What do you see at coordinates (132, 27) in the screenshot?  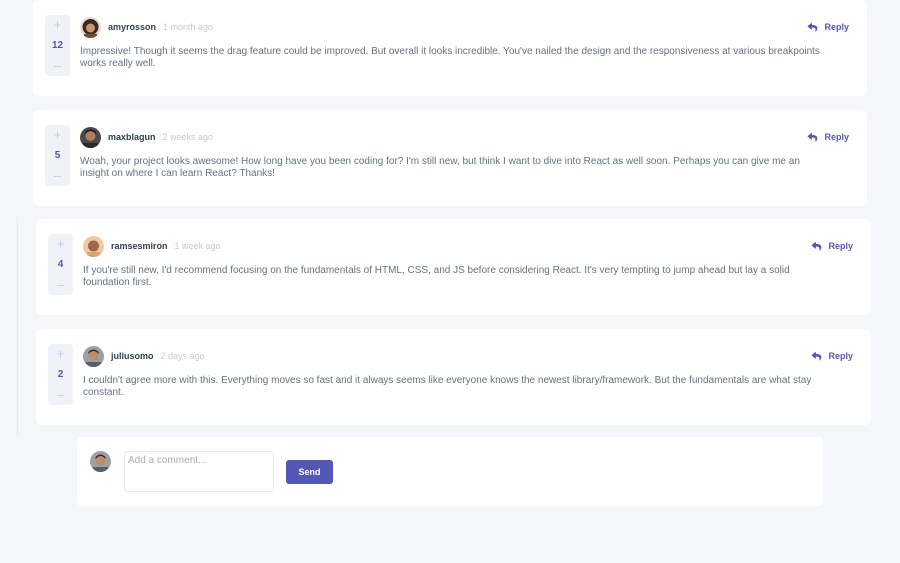 I see `username: amyrosson` at bounding box center [132, 27].